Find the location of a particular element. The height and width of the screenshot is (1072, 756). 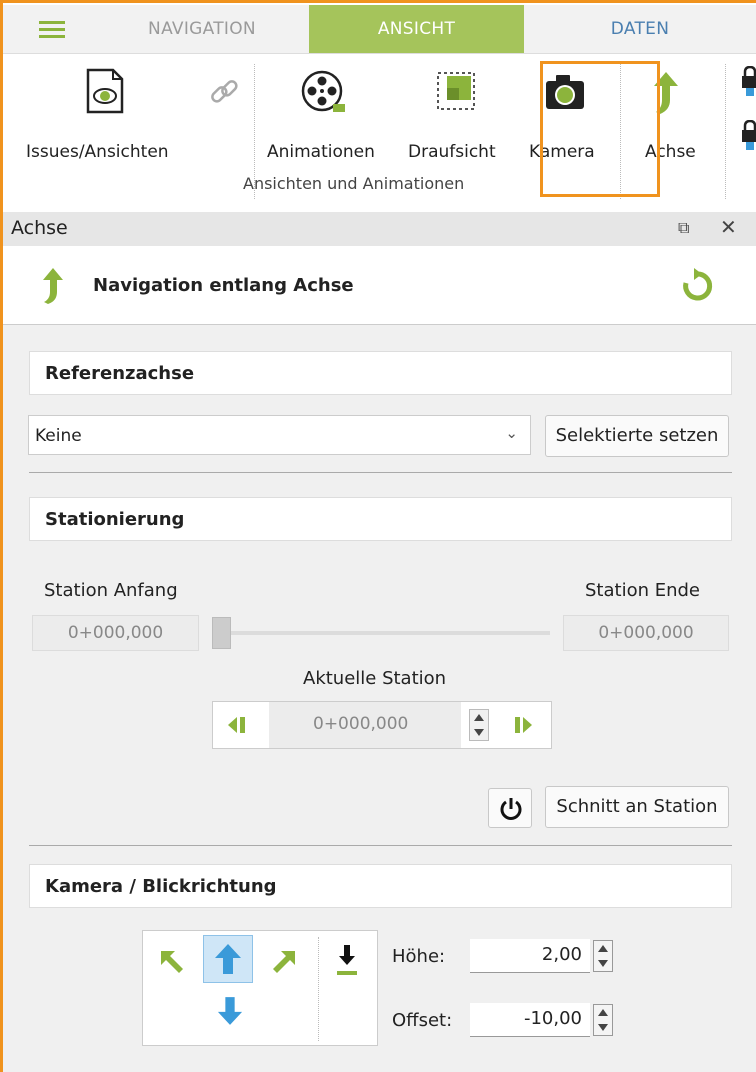

ribbon-group-label: Ansichten und Animationen is located at coordinates (354, 183).